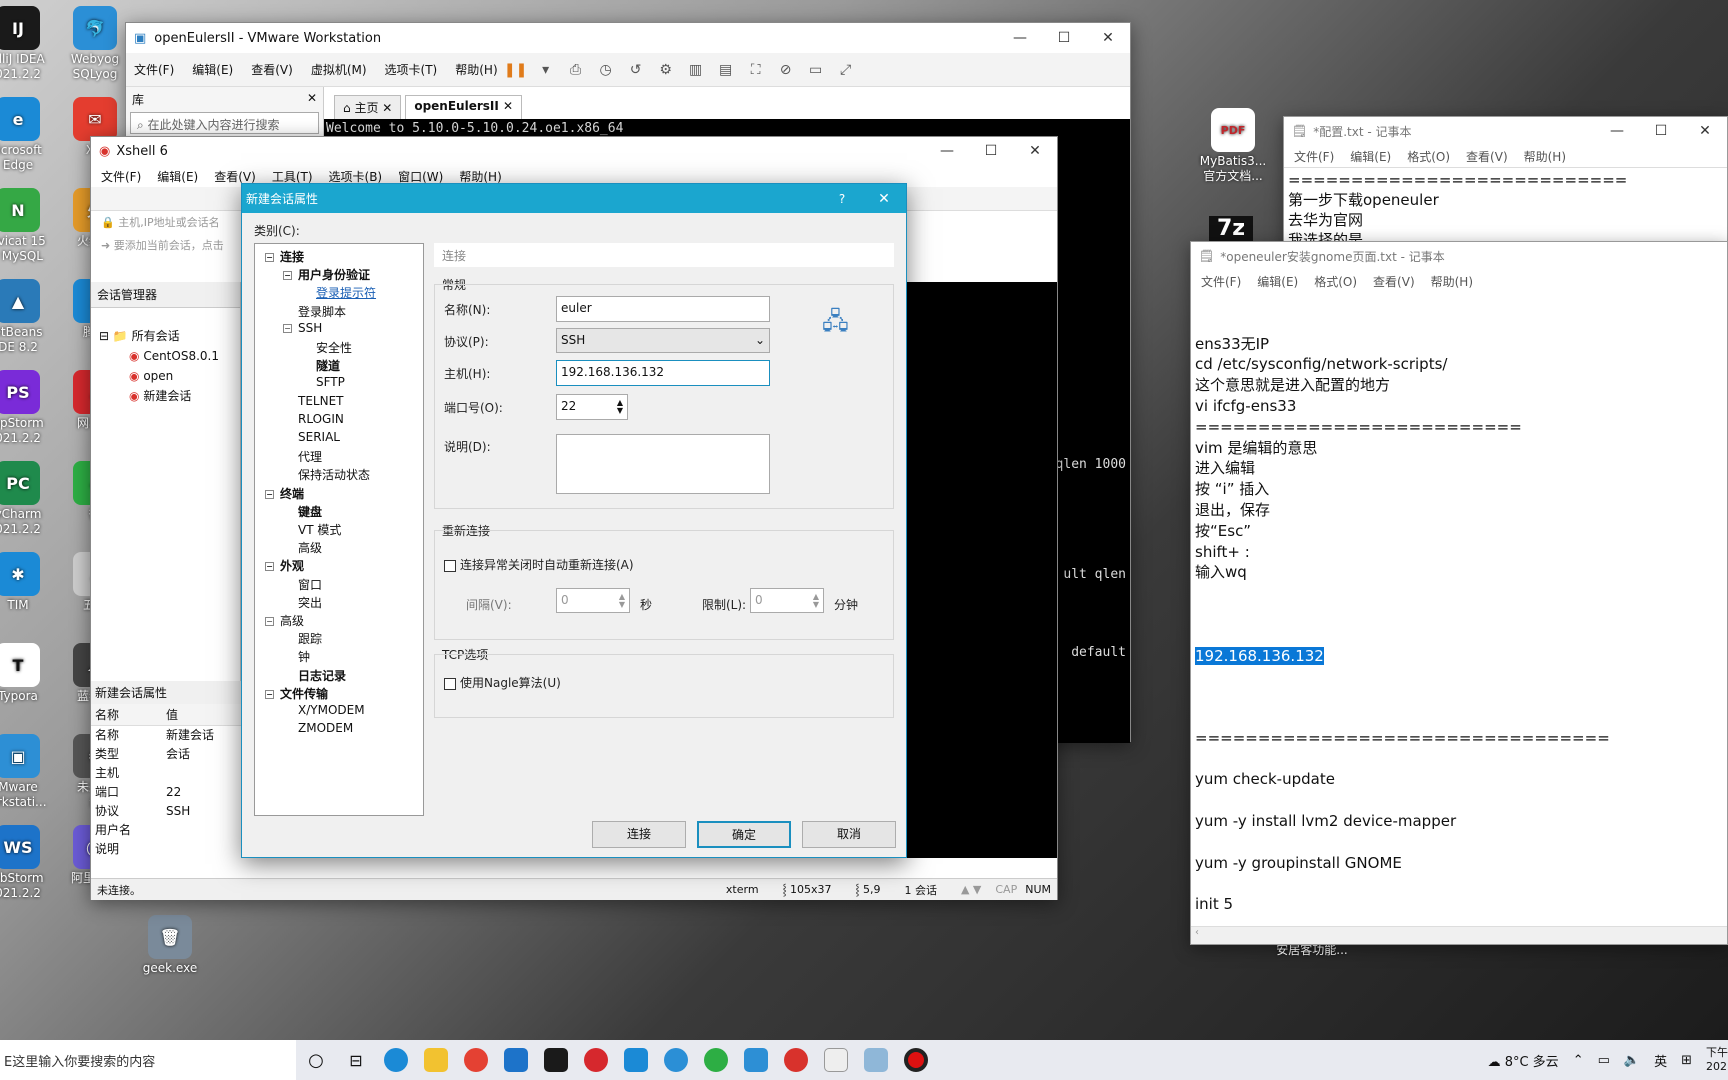 The height and width of the screenshot is (1080, 1728). I want to click on property-row: 协议 SSH, so click(166, 811).